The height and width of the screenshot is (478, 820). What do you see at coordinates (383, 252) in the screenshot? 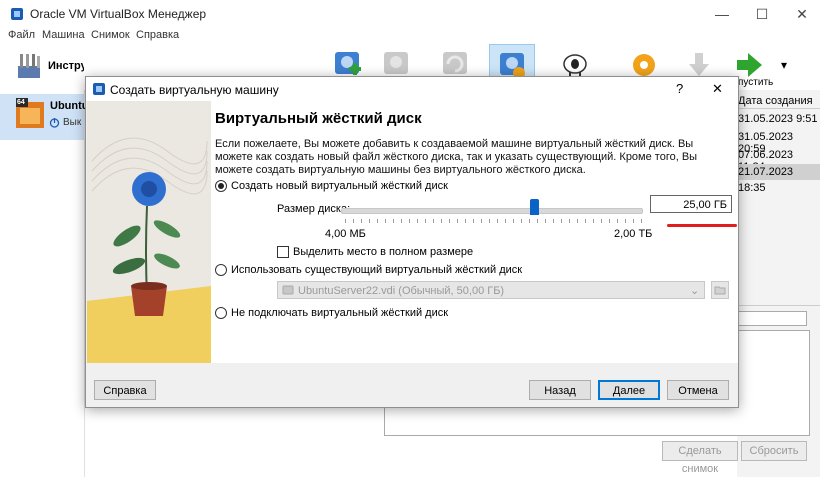
I see `preallocate-label: Выделить место в полном размере` at bounding box center [383, 252].